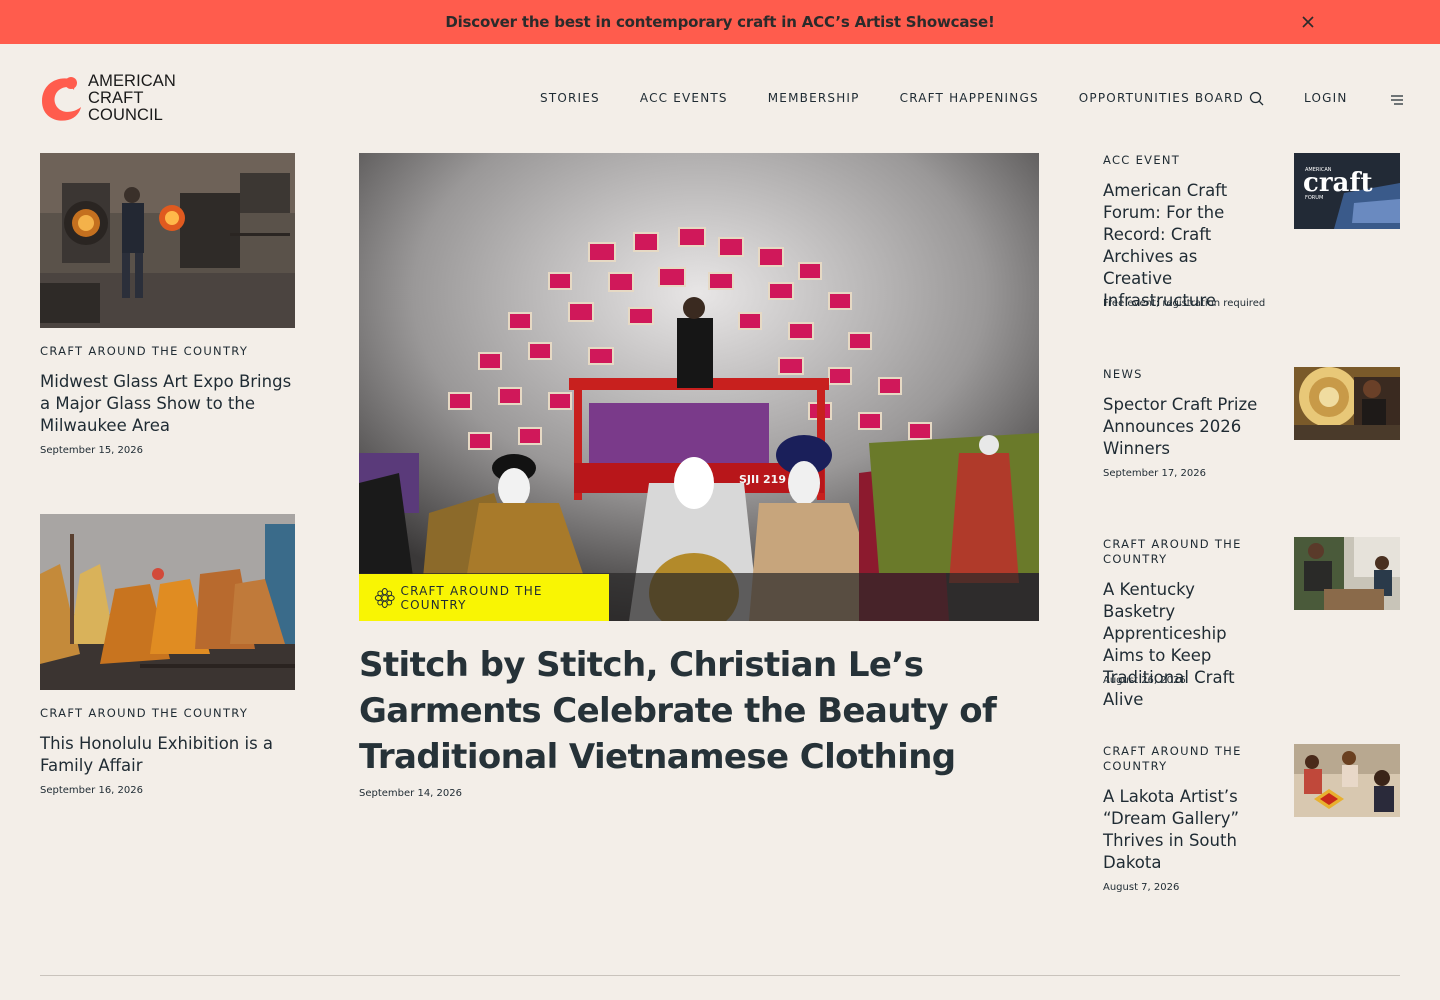 This screenshot has width=1440, height=1000. What do you see at coordinates (1123, 374) in the screenshot?
I see `story-eyebrow: NEWS` at bounding box center [1123, 374].